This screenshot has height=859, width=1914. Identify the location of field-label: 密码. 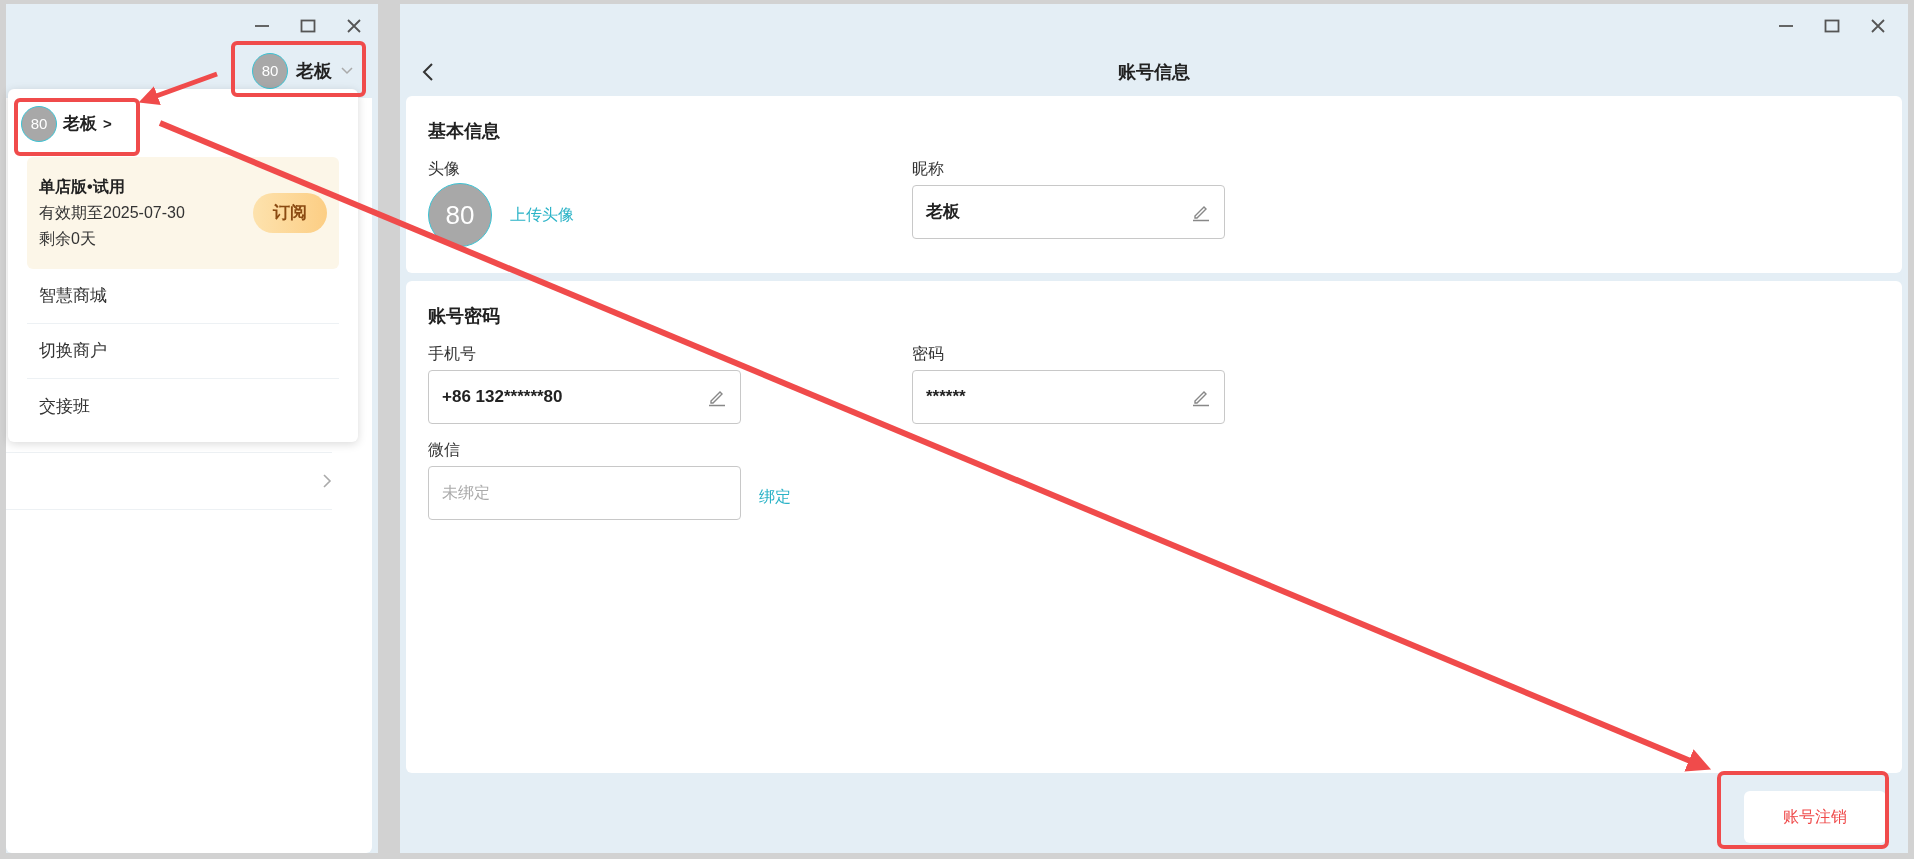
(928, 354).